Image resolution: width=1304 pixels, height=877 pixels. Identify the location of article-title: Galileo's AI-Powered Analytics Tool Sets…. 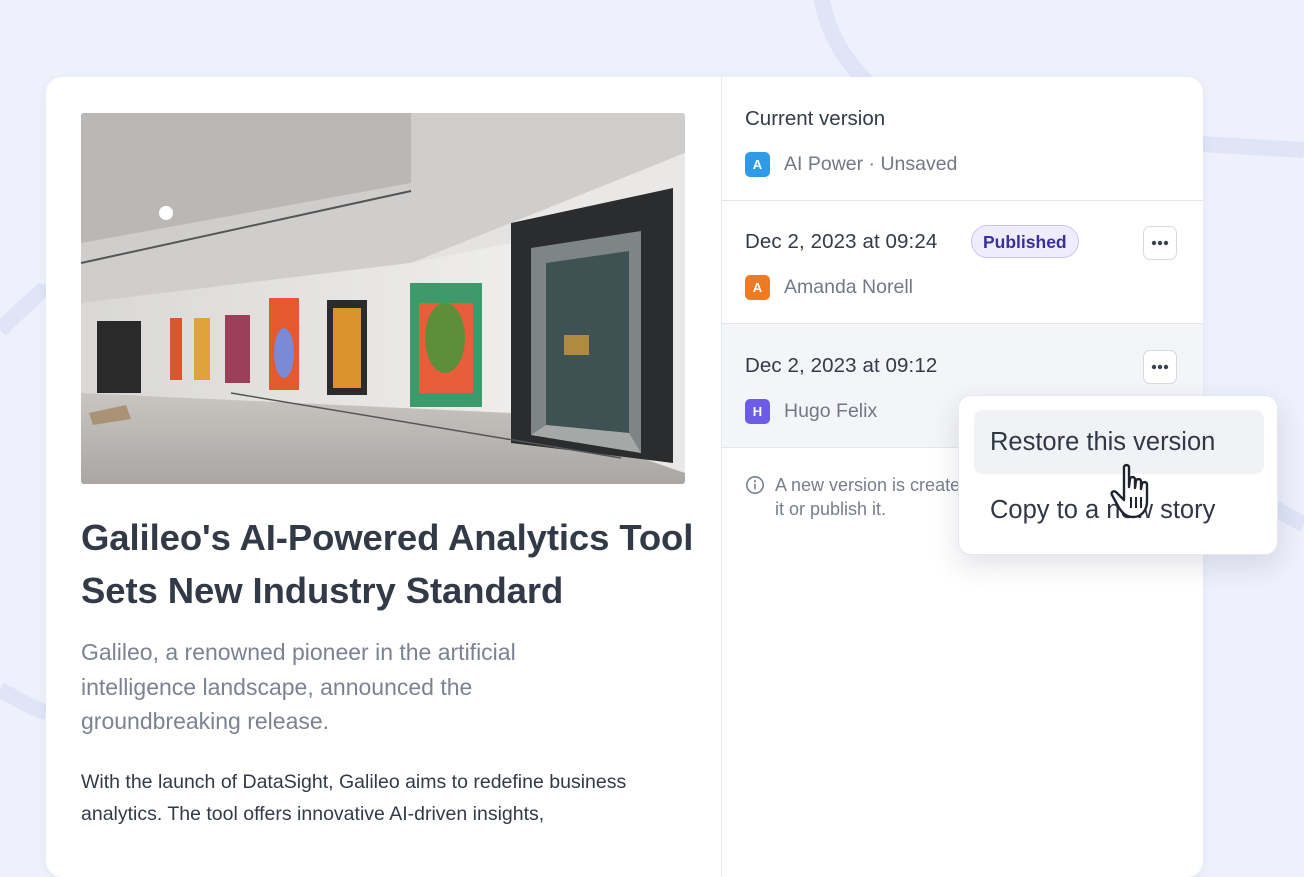
(387, 564).